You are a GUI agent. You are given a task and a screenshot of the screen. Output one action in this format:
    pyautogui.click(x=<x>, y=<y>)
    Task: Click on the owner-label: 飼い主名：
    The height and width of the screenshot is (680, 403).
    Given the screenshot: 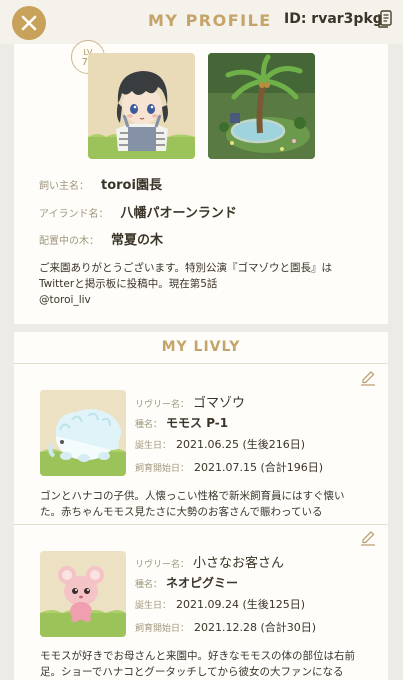 What is the action you would take?
    pyautogui.click(x=64, y=186)
    